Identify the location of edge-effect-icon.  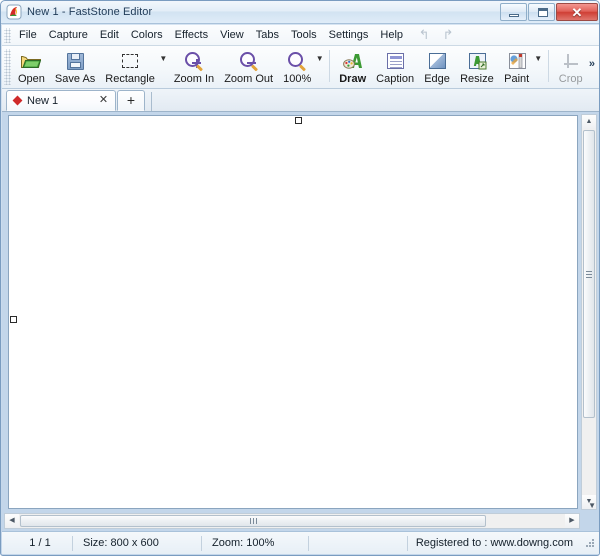
(437, 61).